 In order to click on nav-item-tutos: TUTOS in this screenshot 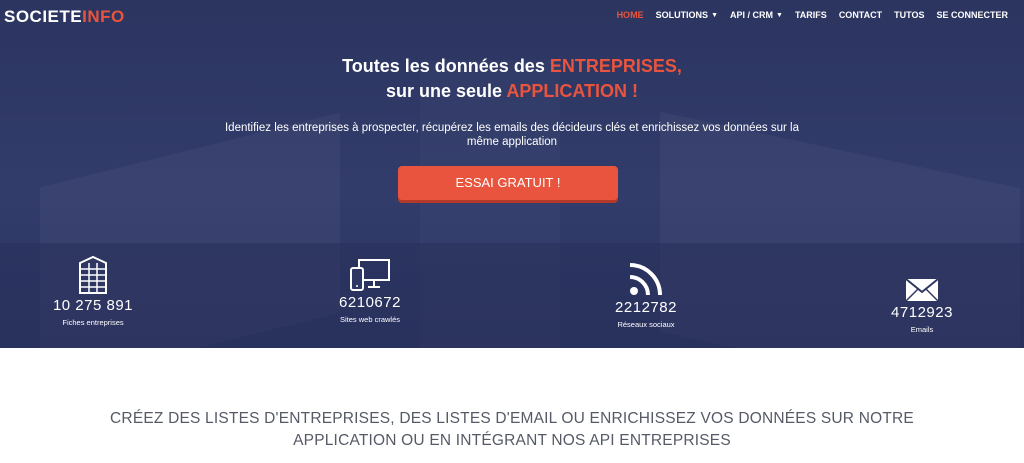, I will do `click(909, 15)`.